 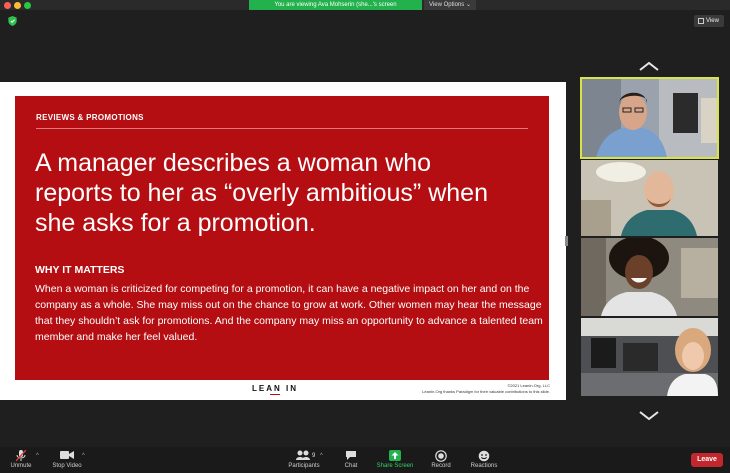 I want to click on minimize-window-button, so click(x=17, y=5).